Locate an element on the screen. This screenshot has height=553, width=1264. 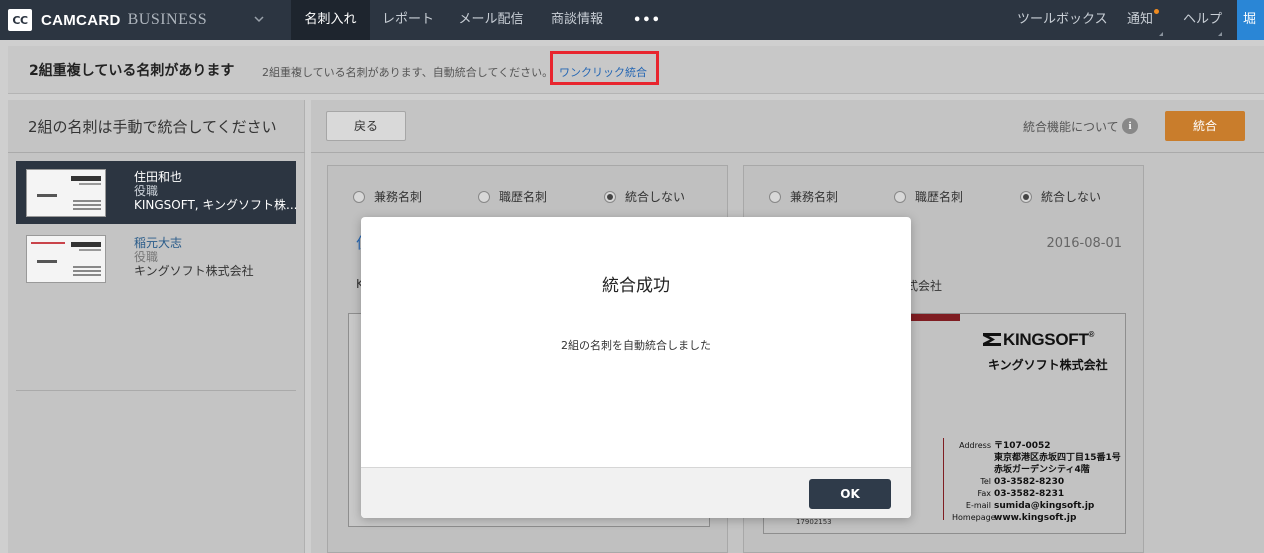
card-logo-reg: ® is located at coordinates (1091, 334).